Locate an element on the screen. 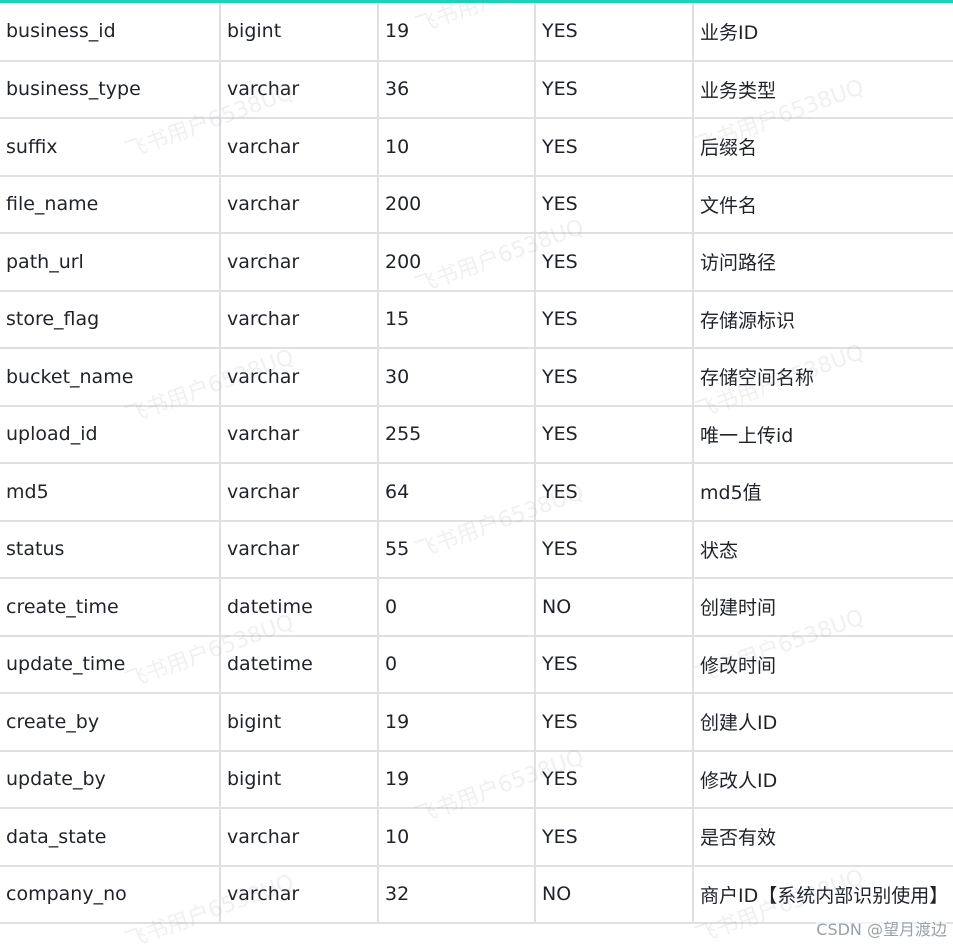 The height and width of the screenshot is (946, 953). field-name-cell: business_id is located at coordinates (110, 32).